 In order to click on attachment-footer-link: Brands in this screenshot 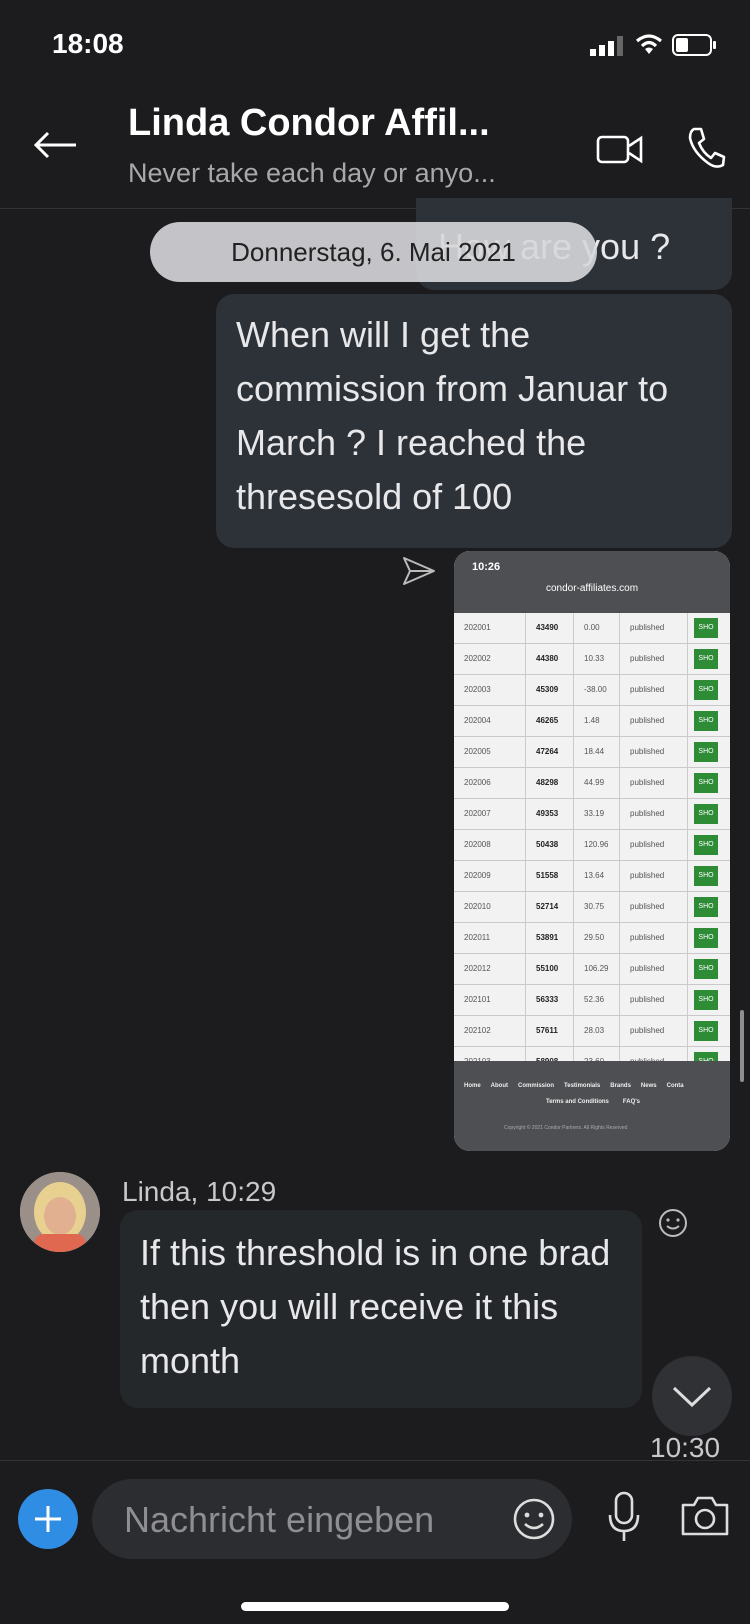, I will do `click(620, 1086)`.